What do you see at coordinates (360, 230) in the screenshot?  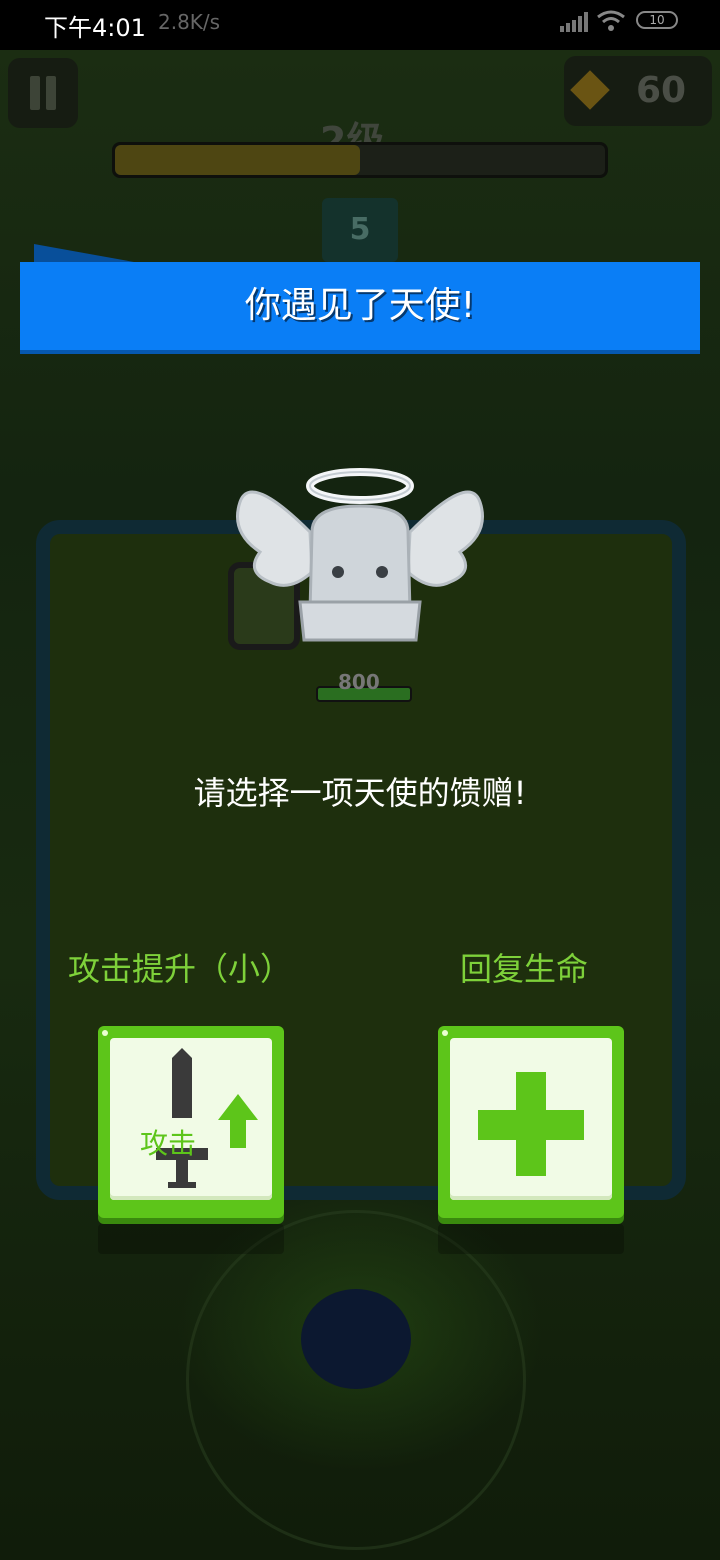 I see `enemy-count: 5` at bounding box center [360, 230].